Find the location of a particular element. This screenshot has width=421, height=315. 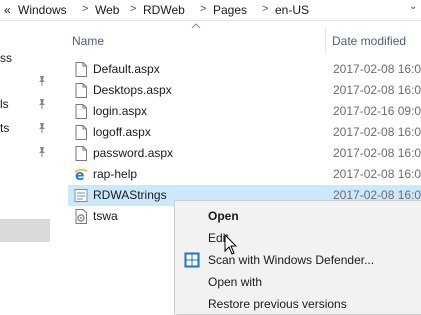

menu-item-label: Open is located at coordinates (223, 216).